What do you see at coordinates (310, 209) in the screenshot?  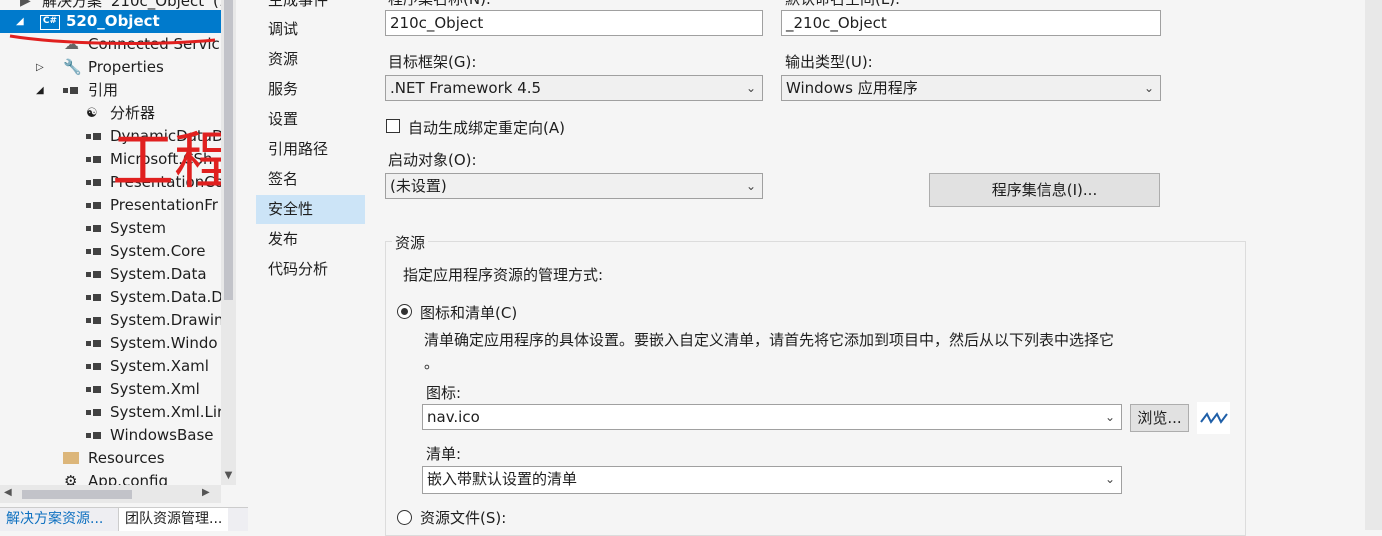 I see `nav-item-security: 安全性` at bounding box center [310, 209].